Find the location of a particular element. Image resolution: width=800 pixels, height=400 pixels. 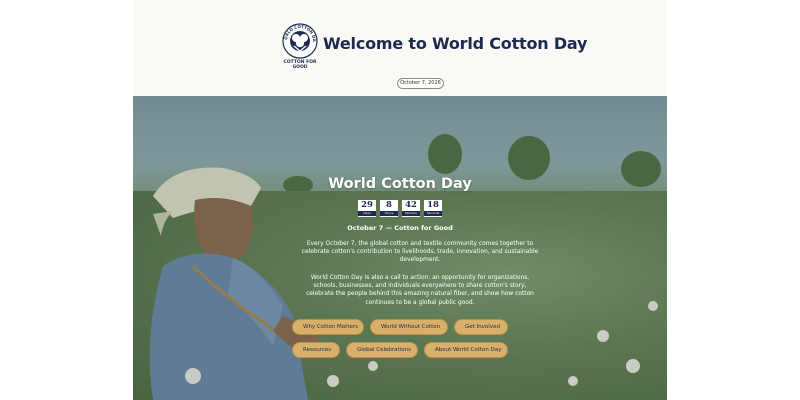

global-celebrations-button: Global Celebrations is located at coordinates (382, 350).